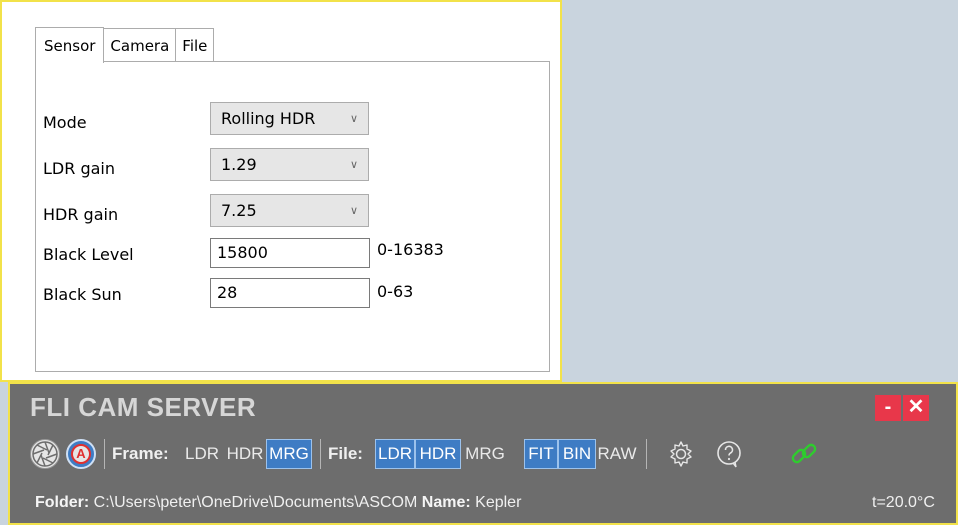 Image resolution: width=958 pixels, height=525 pixels. What do you see at coordinates (410, 249) in the screenshot?
I see `black-level-range: 0-16383` at bounding box center [410, 249].